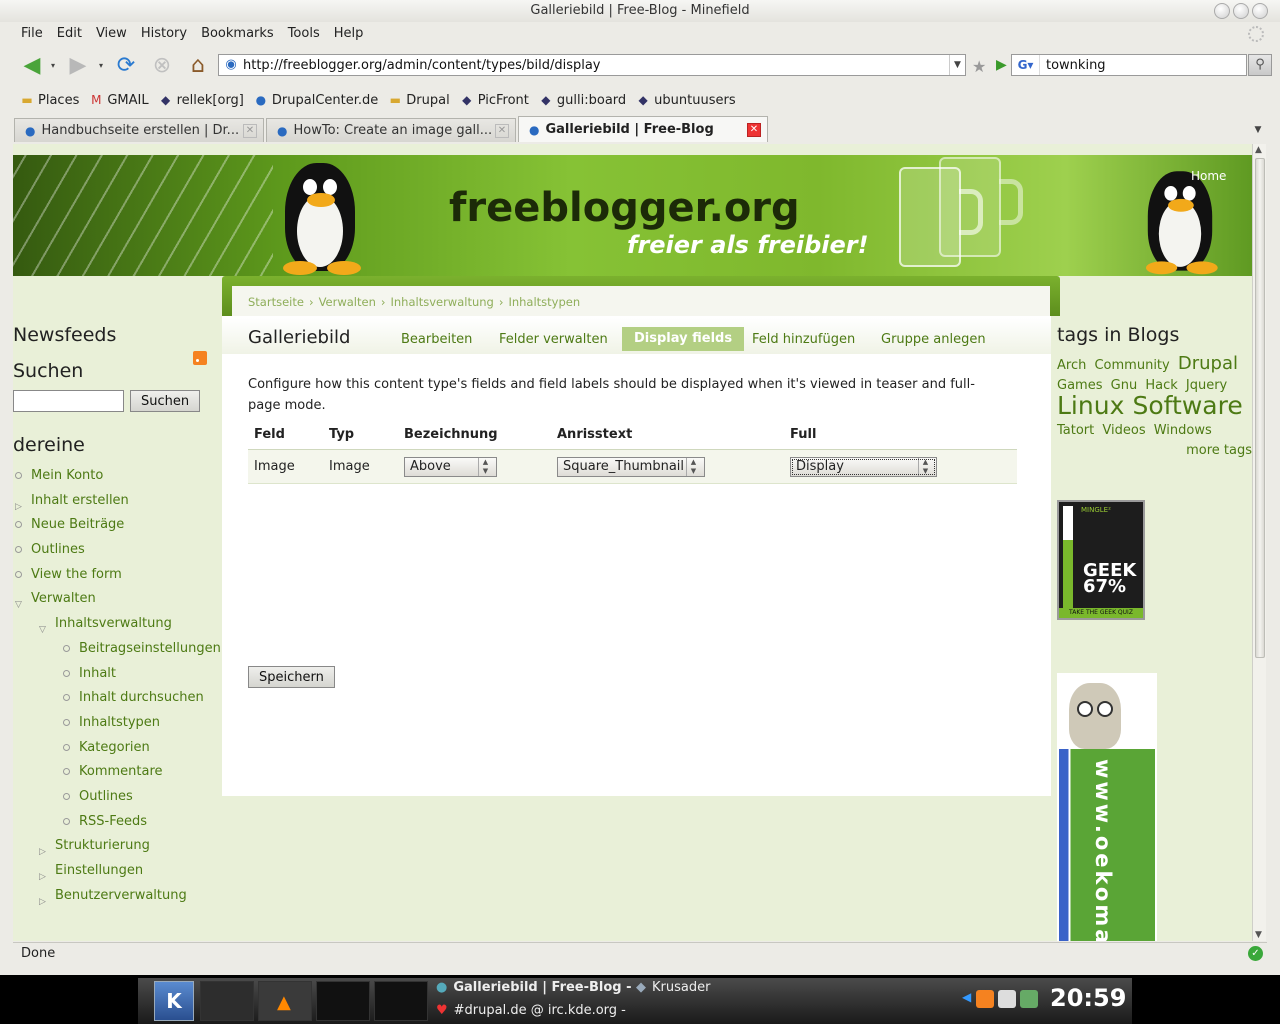  I want to click on breadcrumb-link: Inhaltstypen, so click(544, 302).